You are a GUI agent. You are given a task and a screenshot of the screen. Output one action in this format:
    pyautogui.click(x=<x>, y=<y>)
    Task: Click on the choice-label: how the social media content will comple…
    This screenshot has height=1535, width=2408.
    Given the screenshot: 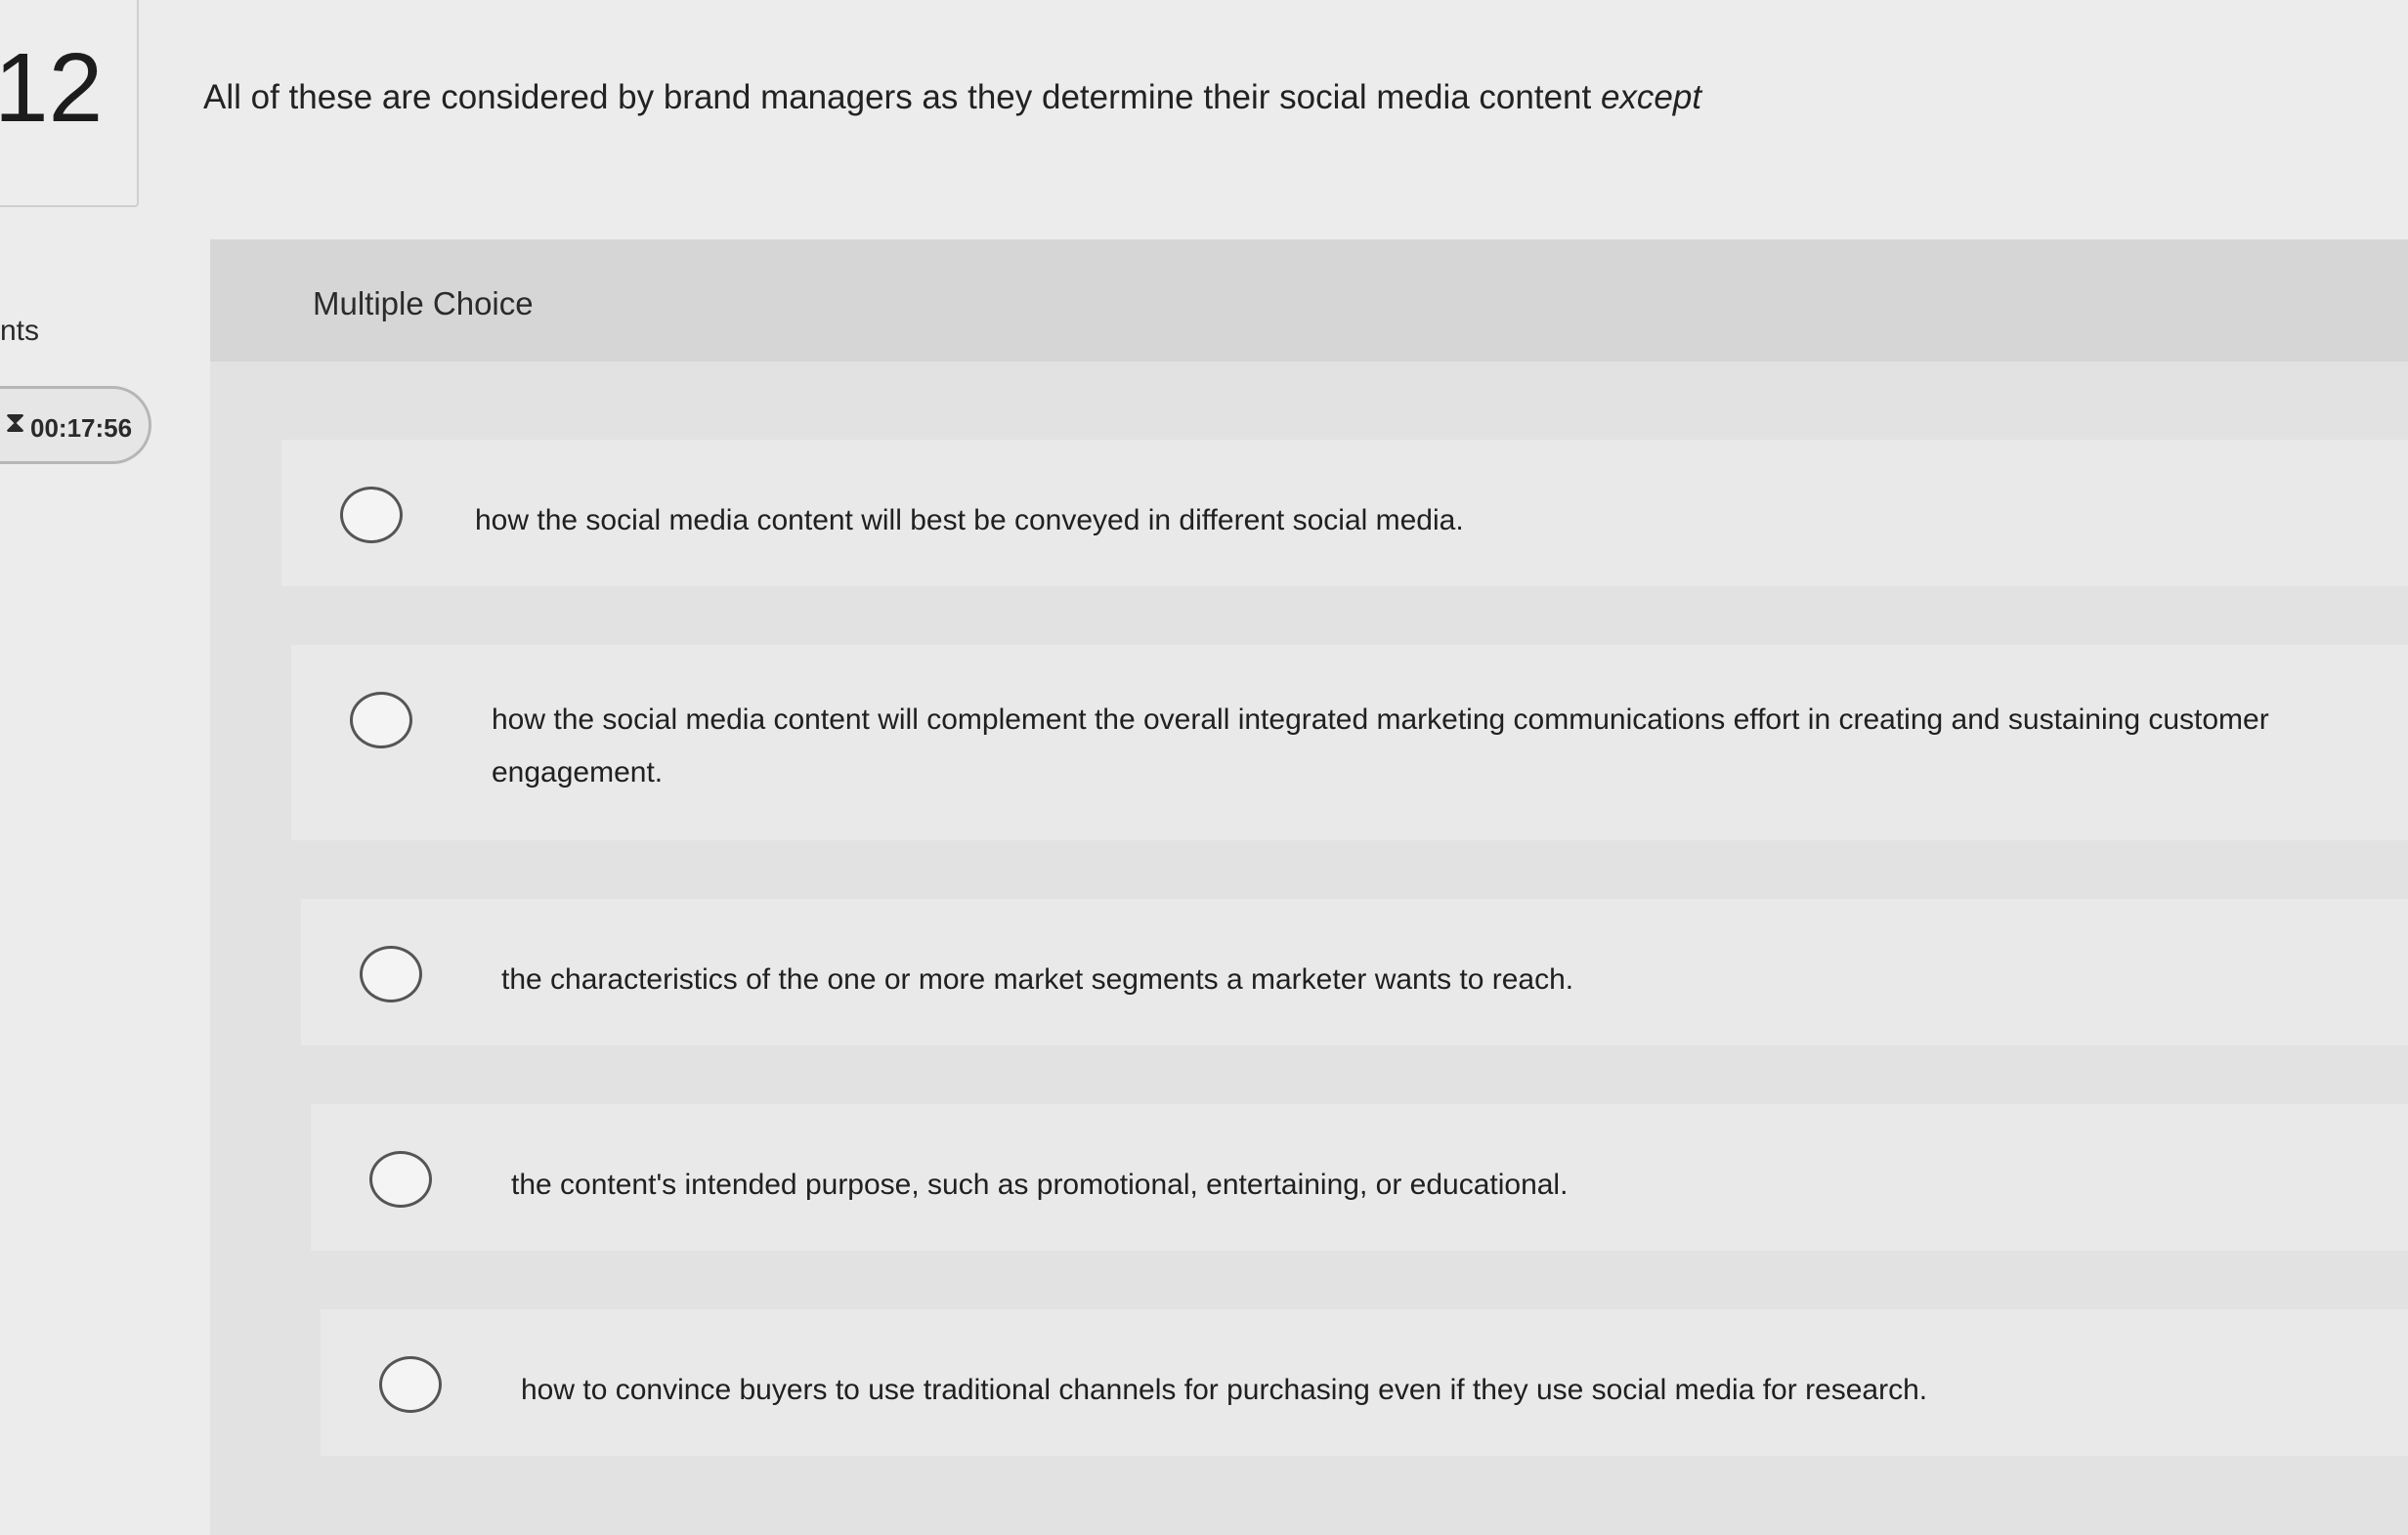 What is the action you would take?
    pyautogui.click(x=1381, y=746)
    